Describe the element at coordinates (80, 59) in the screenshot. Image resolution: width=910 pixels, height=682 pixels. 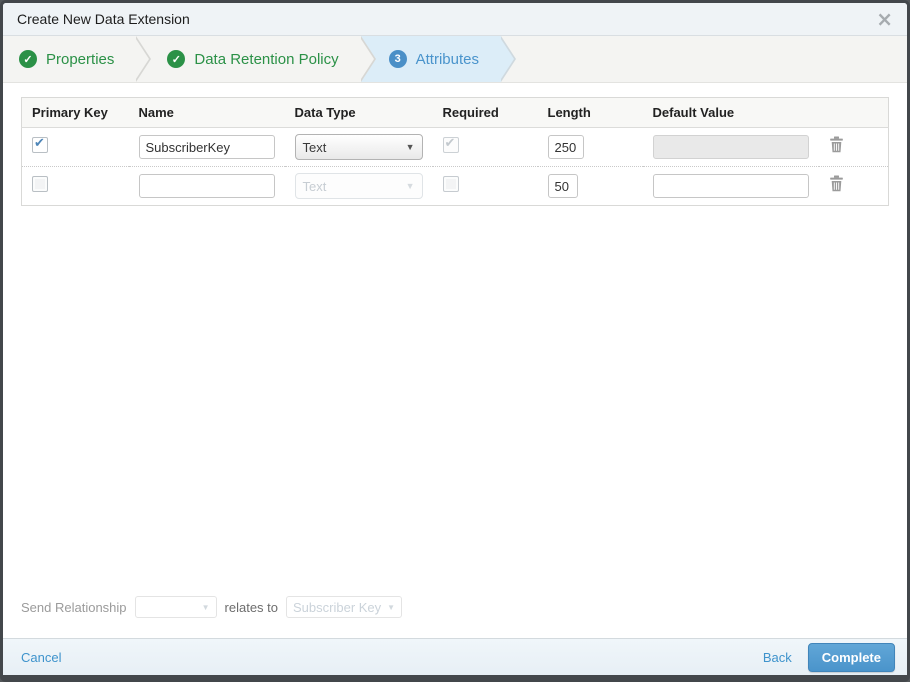
I see `step-label: Properties` at that location.